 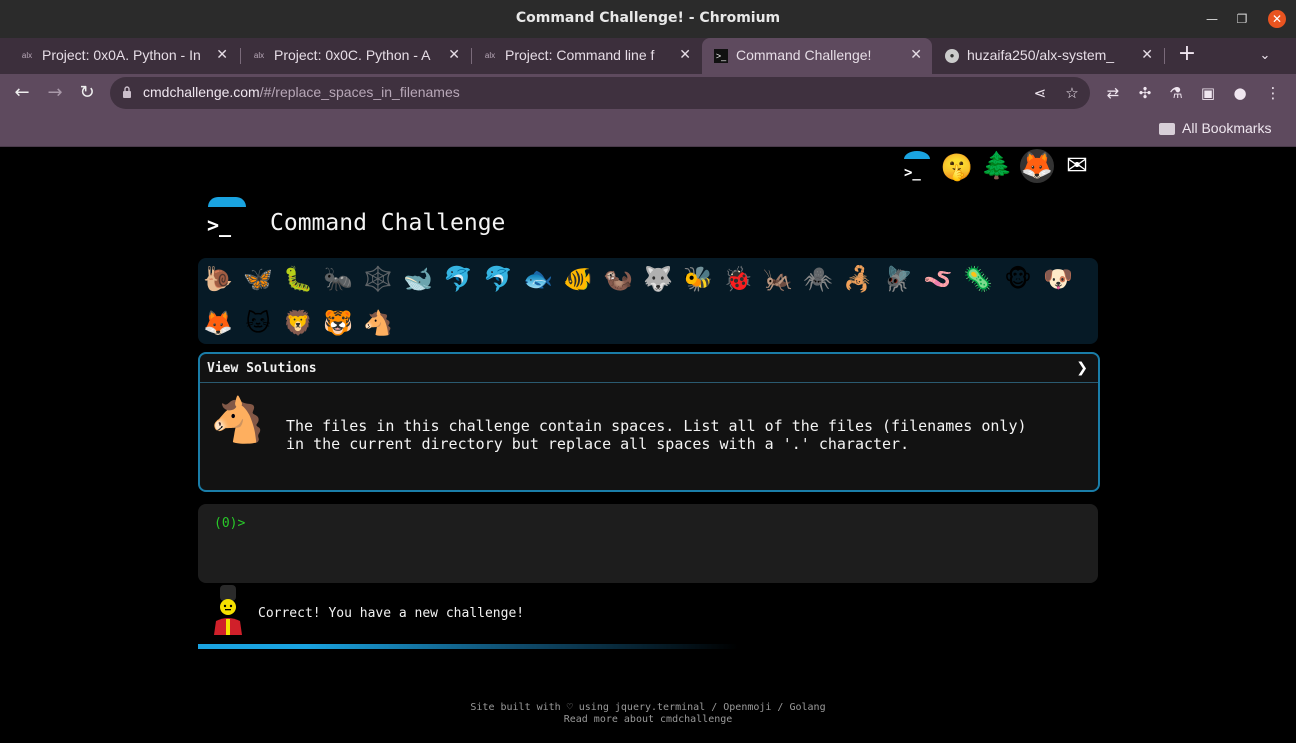 I want to click on challenge-emoji-19: 🪱, so click(x=938, y=279).